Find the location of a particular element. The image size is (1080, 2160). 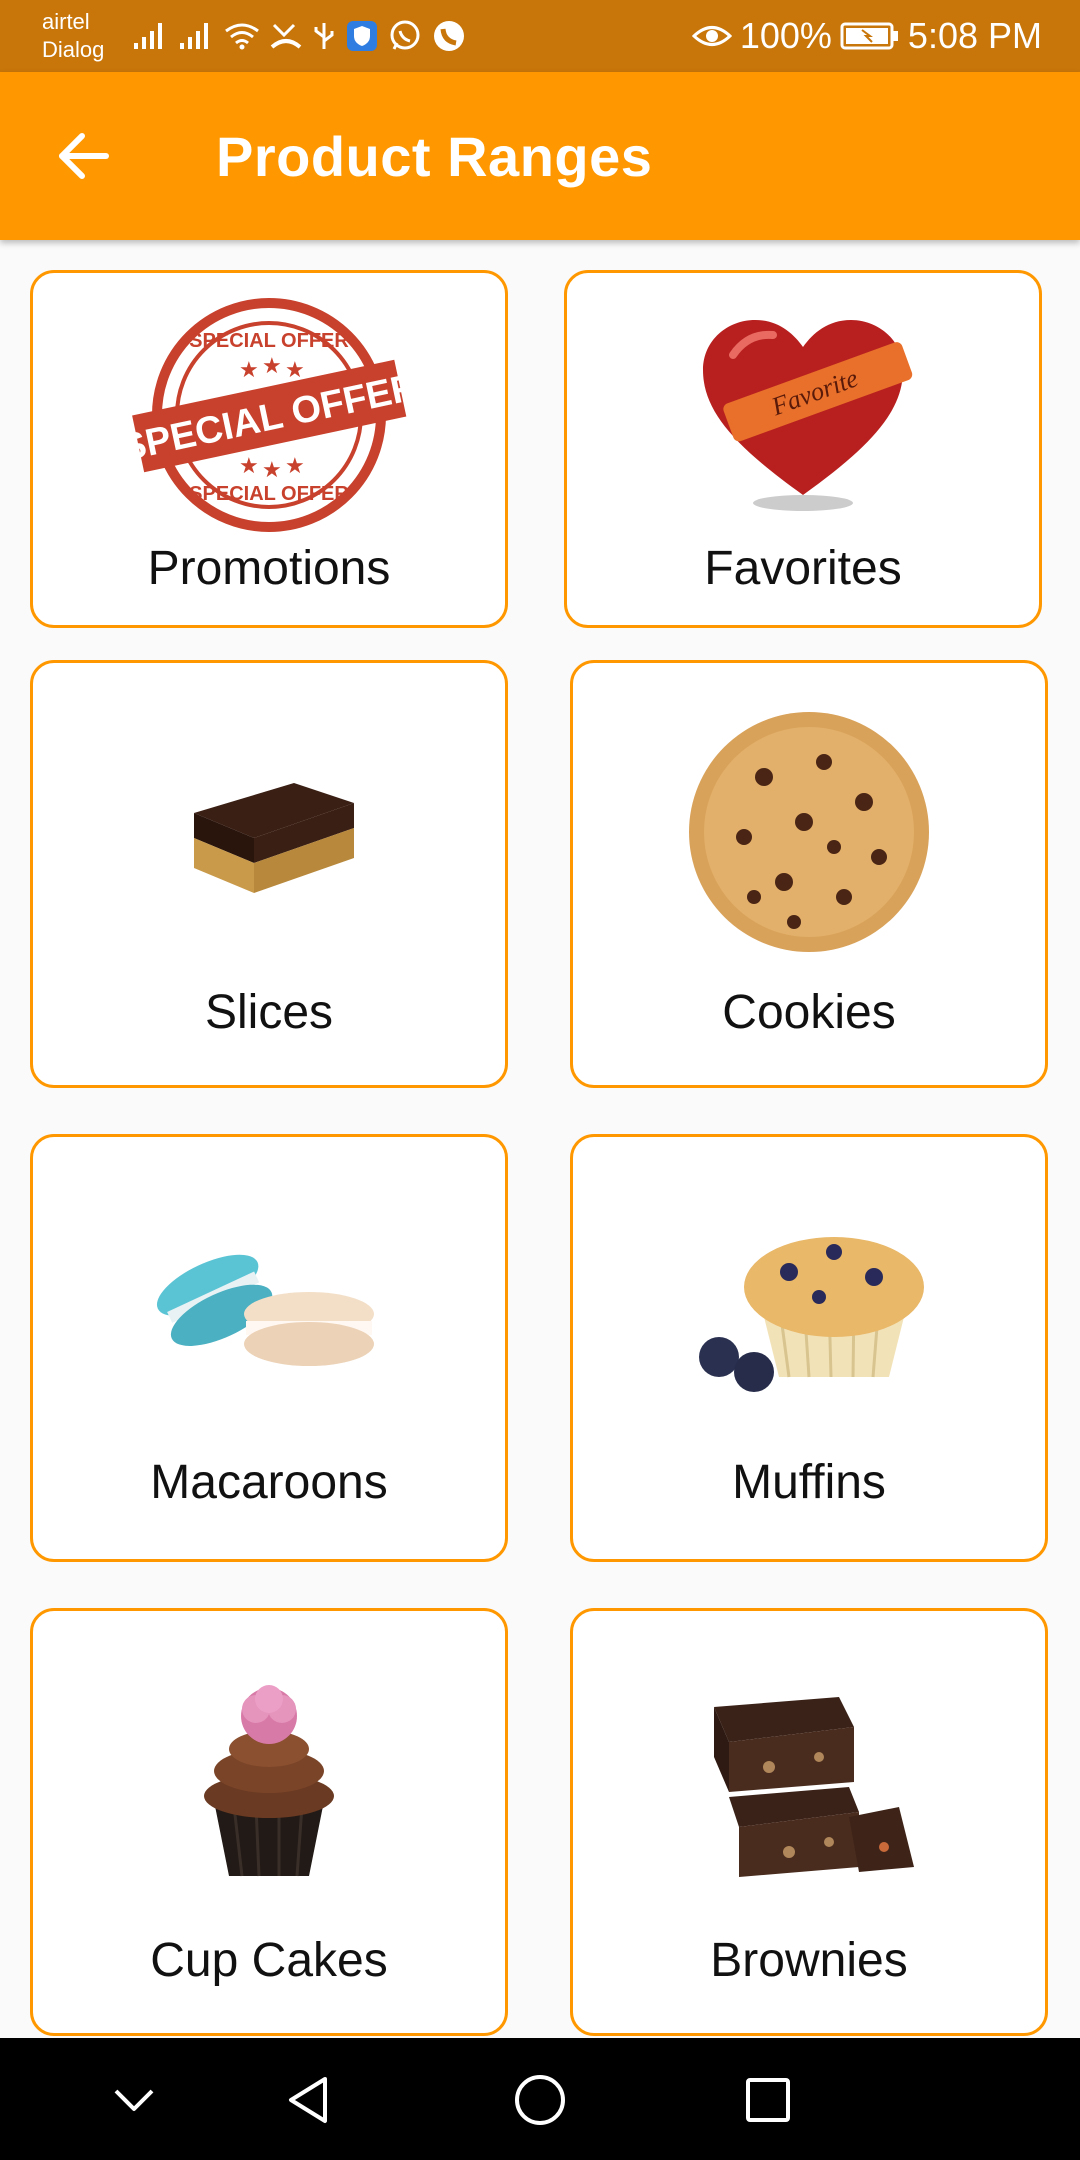

phone-icon is located at coordinates (449, 36).